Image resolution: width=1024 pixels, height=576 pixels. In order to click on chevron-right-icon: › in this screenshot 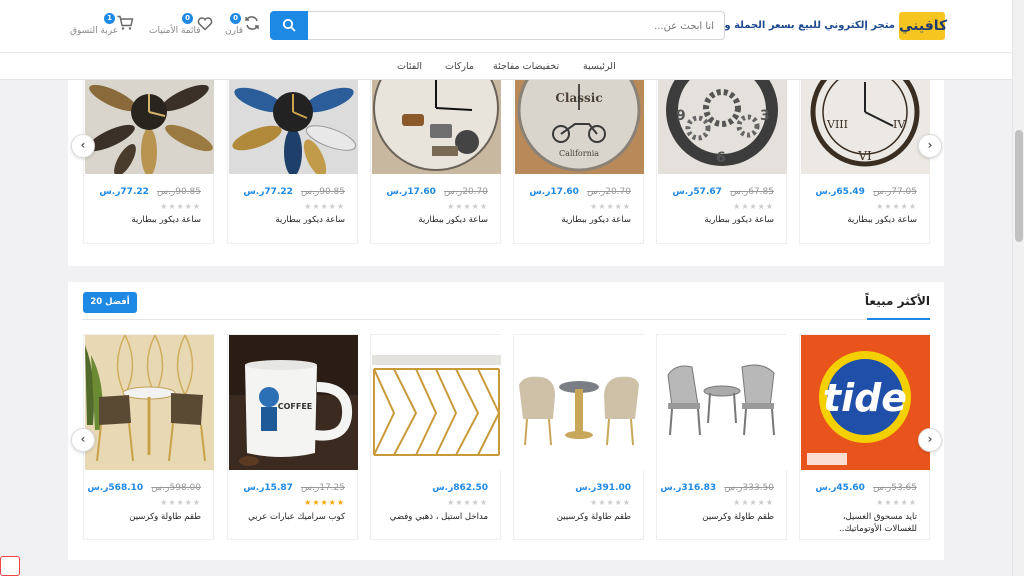, I will do `click(930, 439)`.